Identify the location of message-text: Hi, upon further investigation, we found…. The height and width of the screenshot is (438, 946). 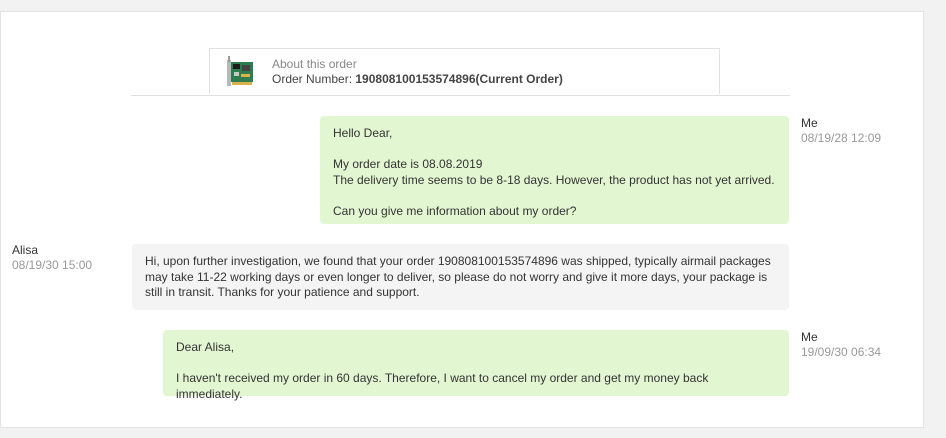
(458, 276).